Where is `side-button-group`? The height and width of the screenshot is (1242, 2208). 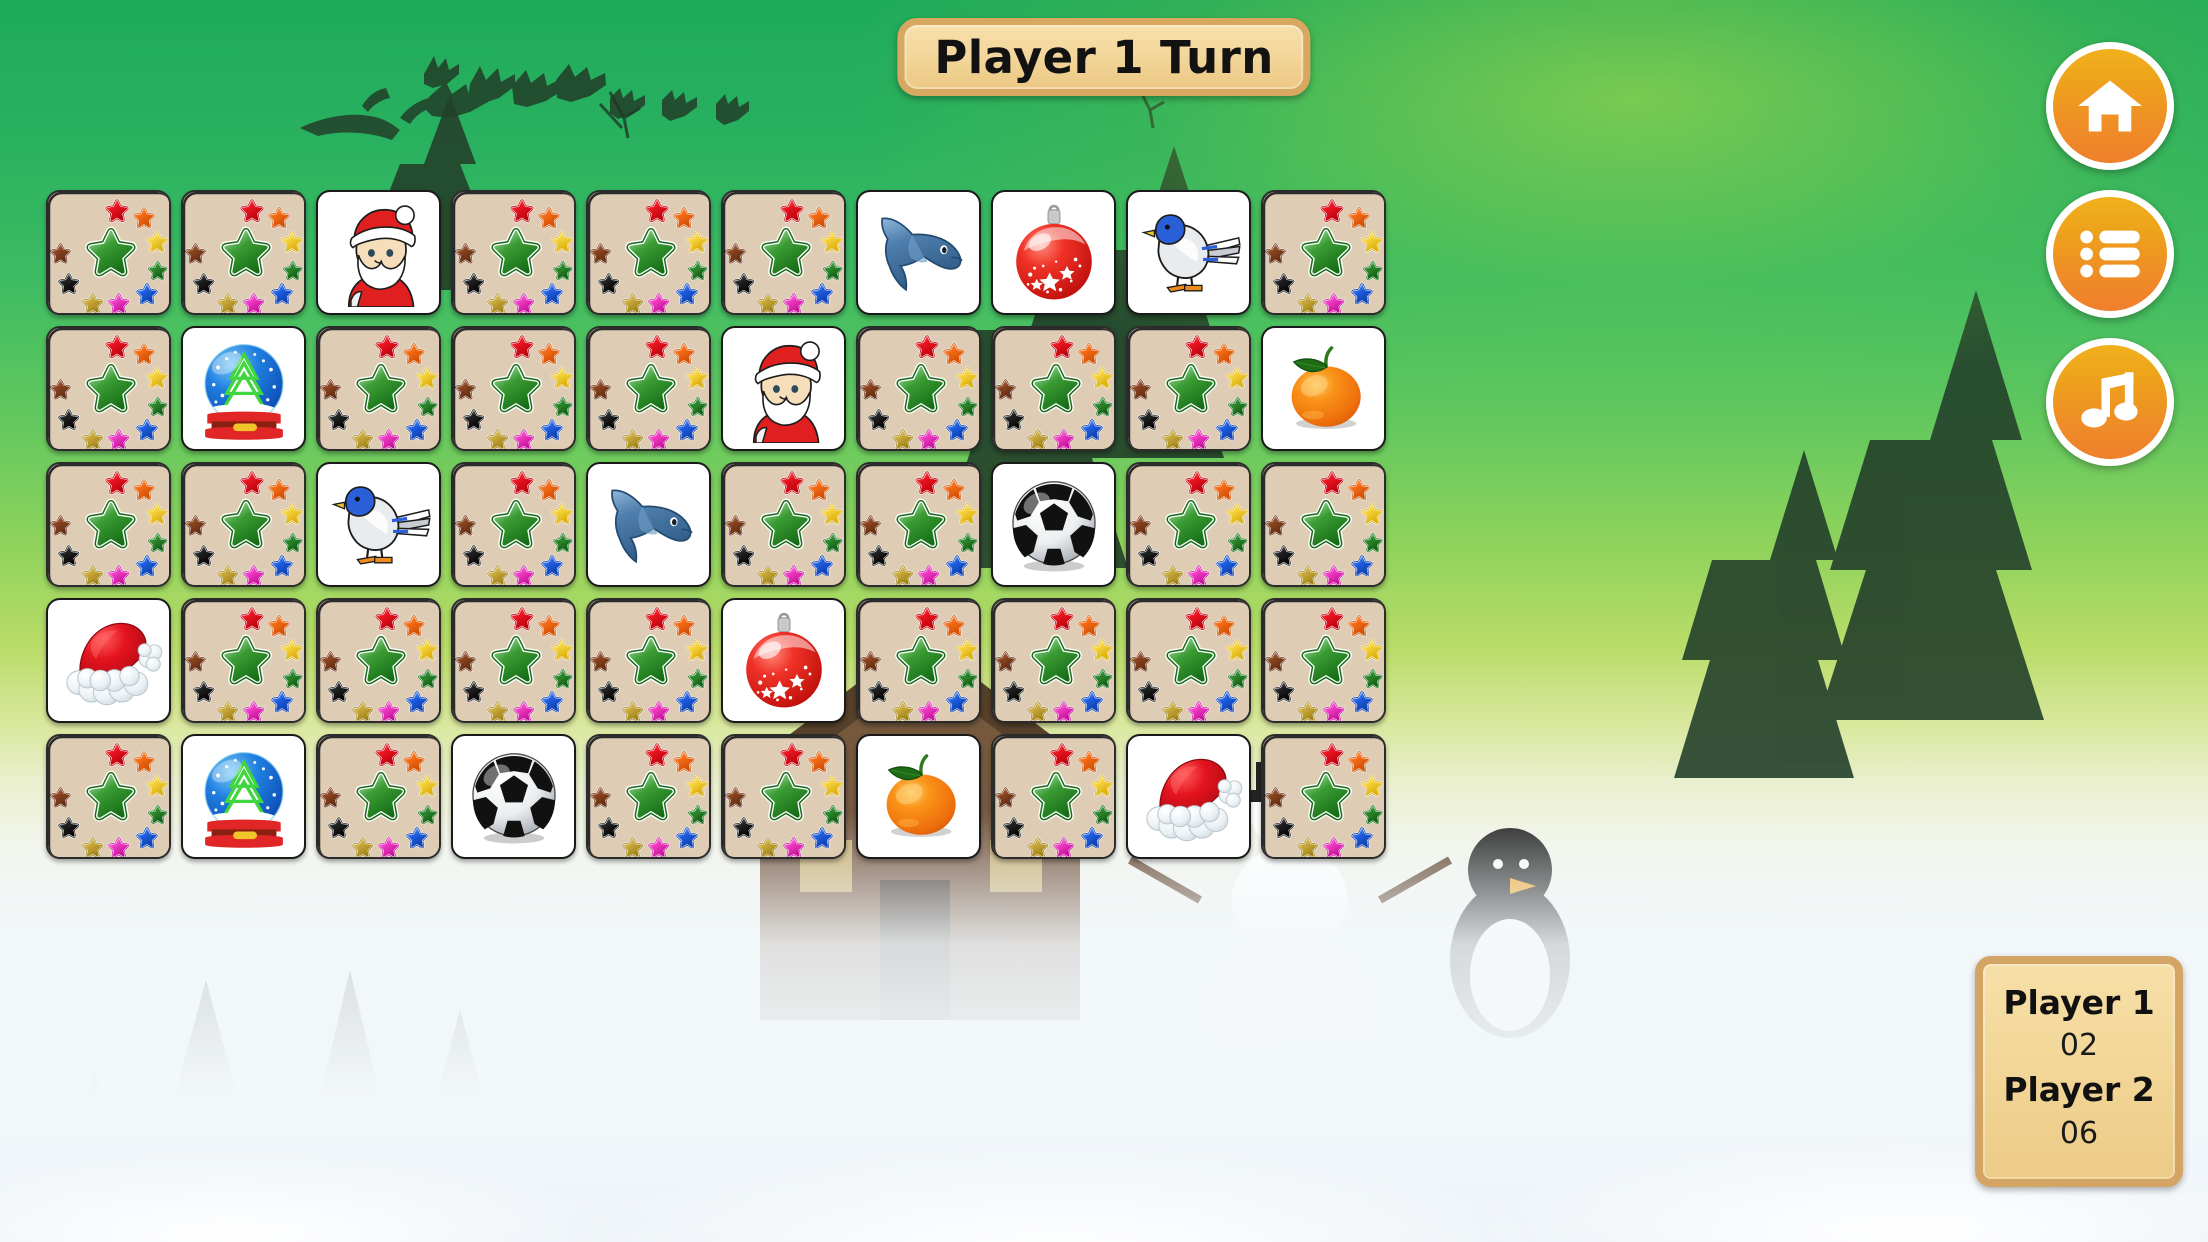
side-button-group is located at coordinates (2110, 254).